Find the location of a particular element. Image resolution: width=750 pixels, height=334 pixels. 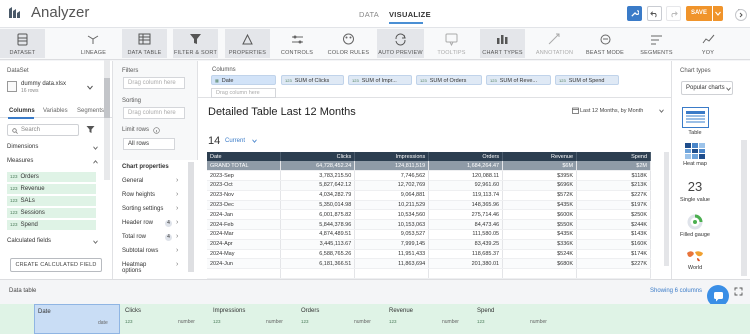

table-header-cell: Orders is located at coordinates (466, 156).